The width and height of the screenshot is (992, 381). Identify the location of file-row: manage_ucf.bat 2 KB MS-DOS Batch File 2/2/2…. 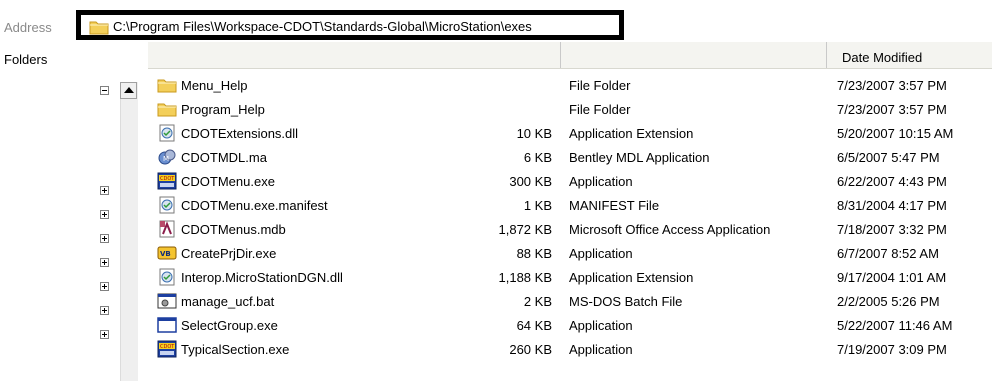
(496, 302).